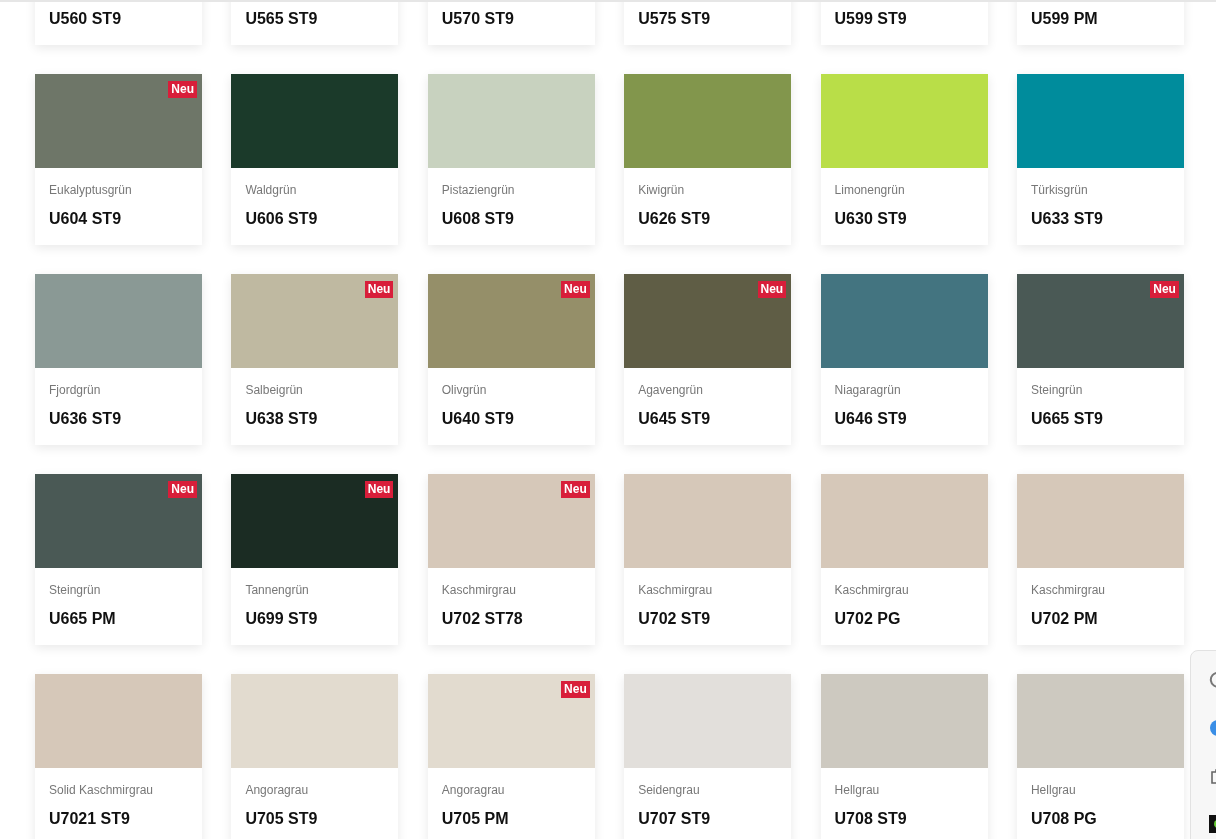 The height and width of the screenshot is (839, 1216). What do you see at coordinates (482, 619) in the screenshot?
I see `decor-code: U702 ST78` at bounding box center [482, 619].